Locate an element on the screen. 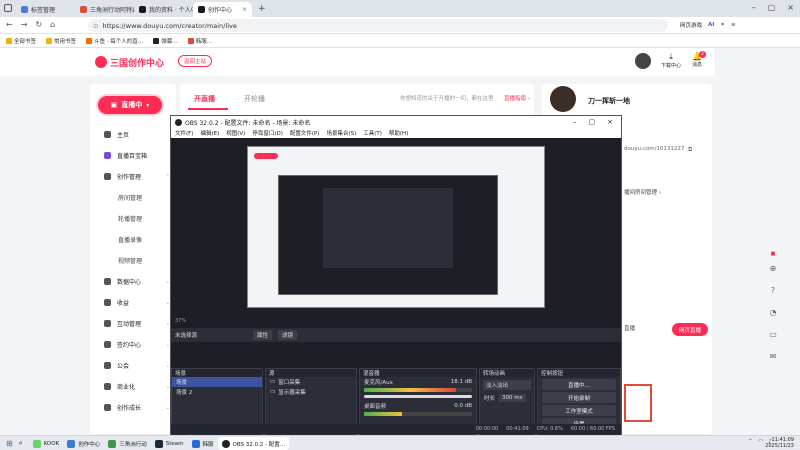 This screenshot has height=450, width=800. taskbar-app: Steam is located at coordinates (169, 443).